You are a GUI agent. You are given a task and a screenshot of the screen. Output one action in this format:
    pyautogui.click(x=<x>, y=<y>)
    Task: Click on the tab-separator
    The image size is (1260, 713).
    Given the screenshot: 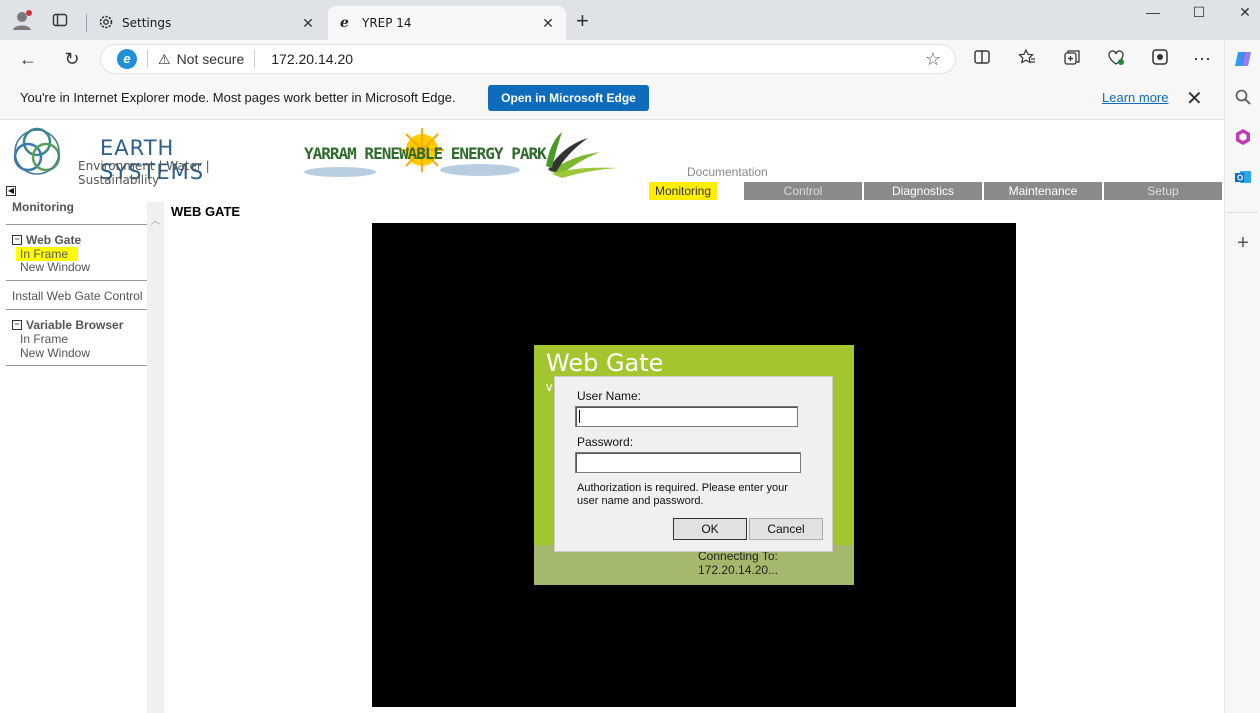 What is the action you would take?
    pyautogui.click(x=86, y=23)
    